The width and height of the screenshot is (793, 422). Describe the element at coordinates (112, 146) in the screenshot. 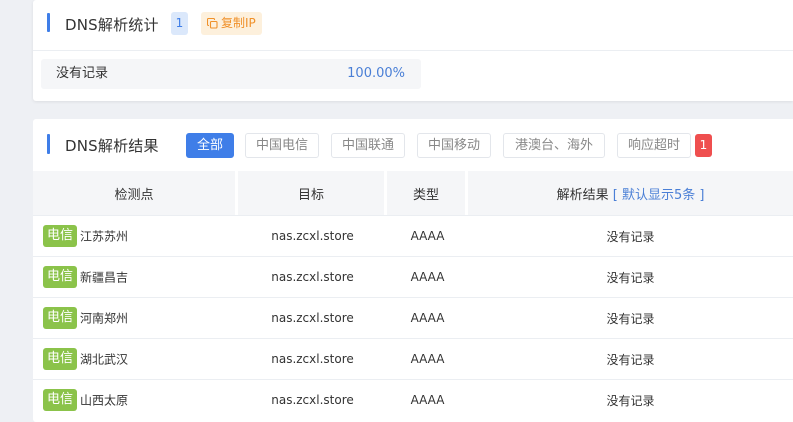

I see `dns-results-title: DNS解析结果` at that location.